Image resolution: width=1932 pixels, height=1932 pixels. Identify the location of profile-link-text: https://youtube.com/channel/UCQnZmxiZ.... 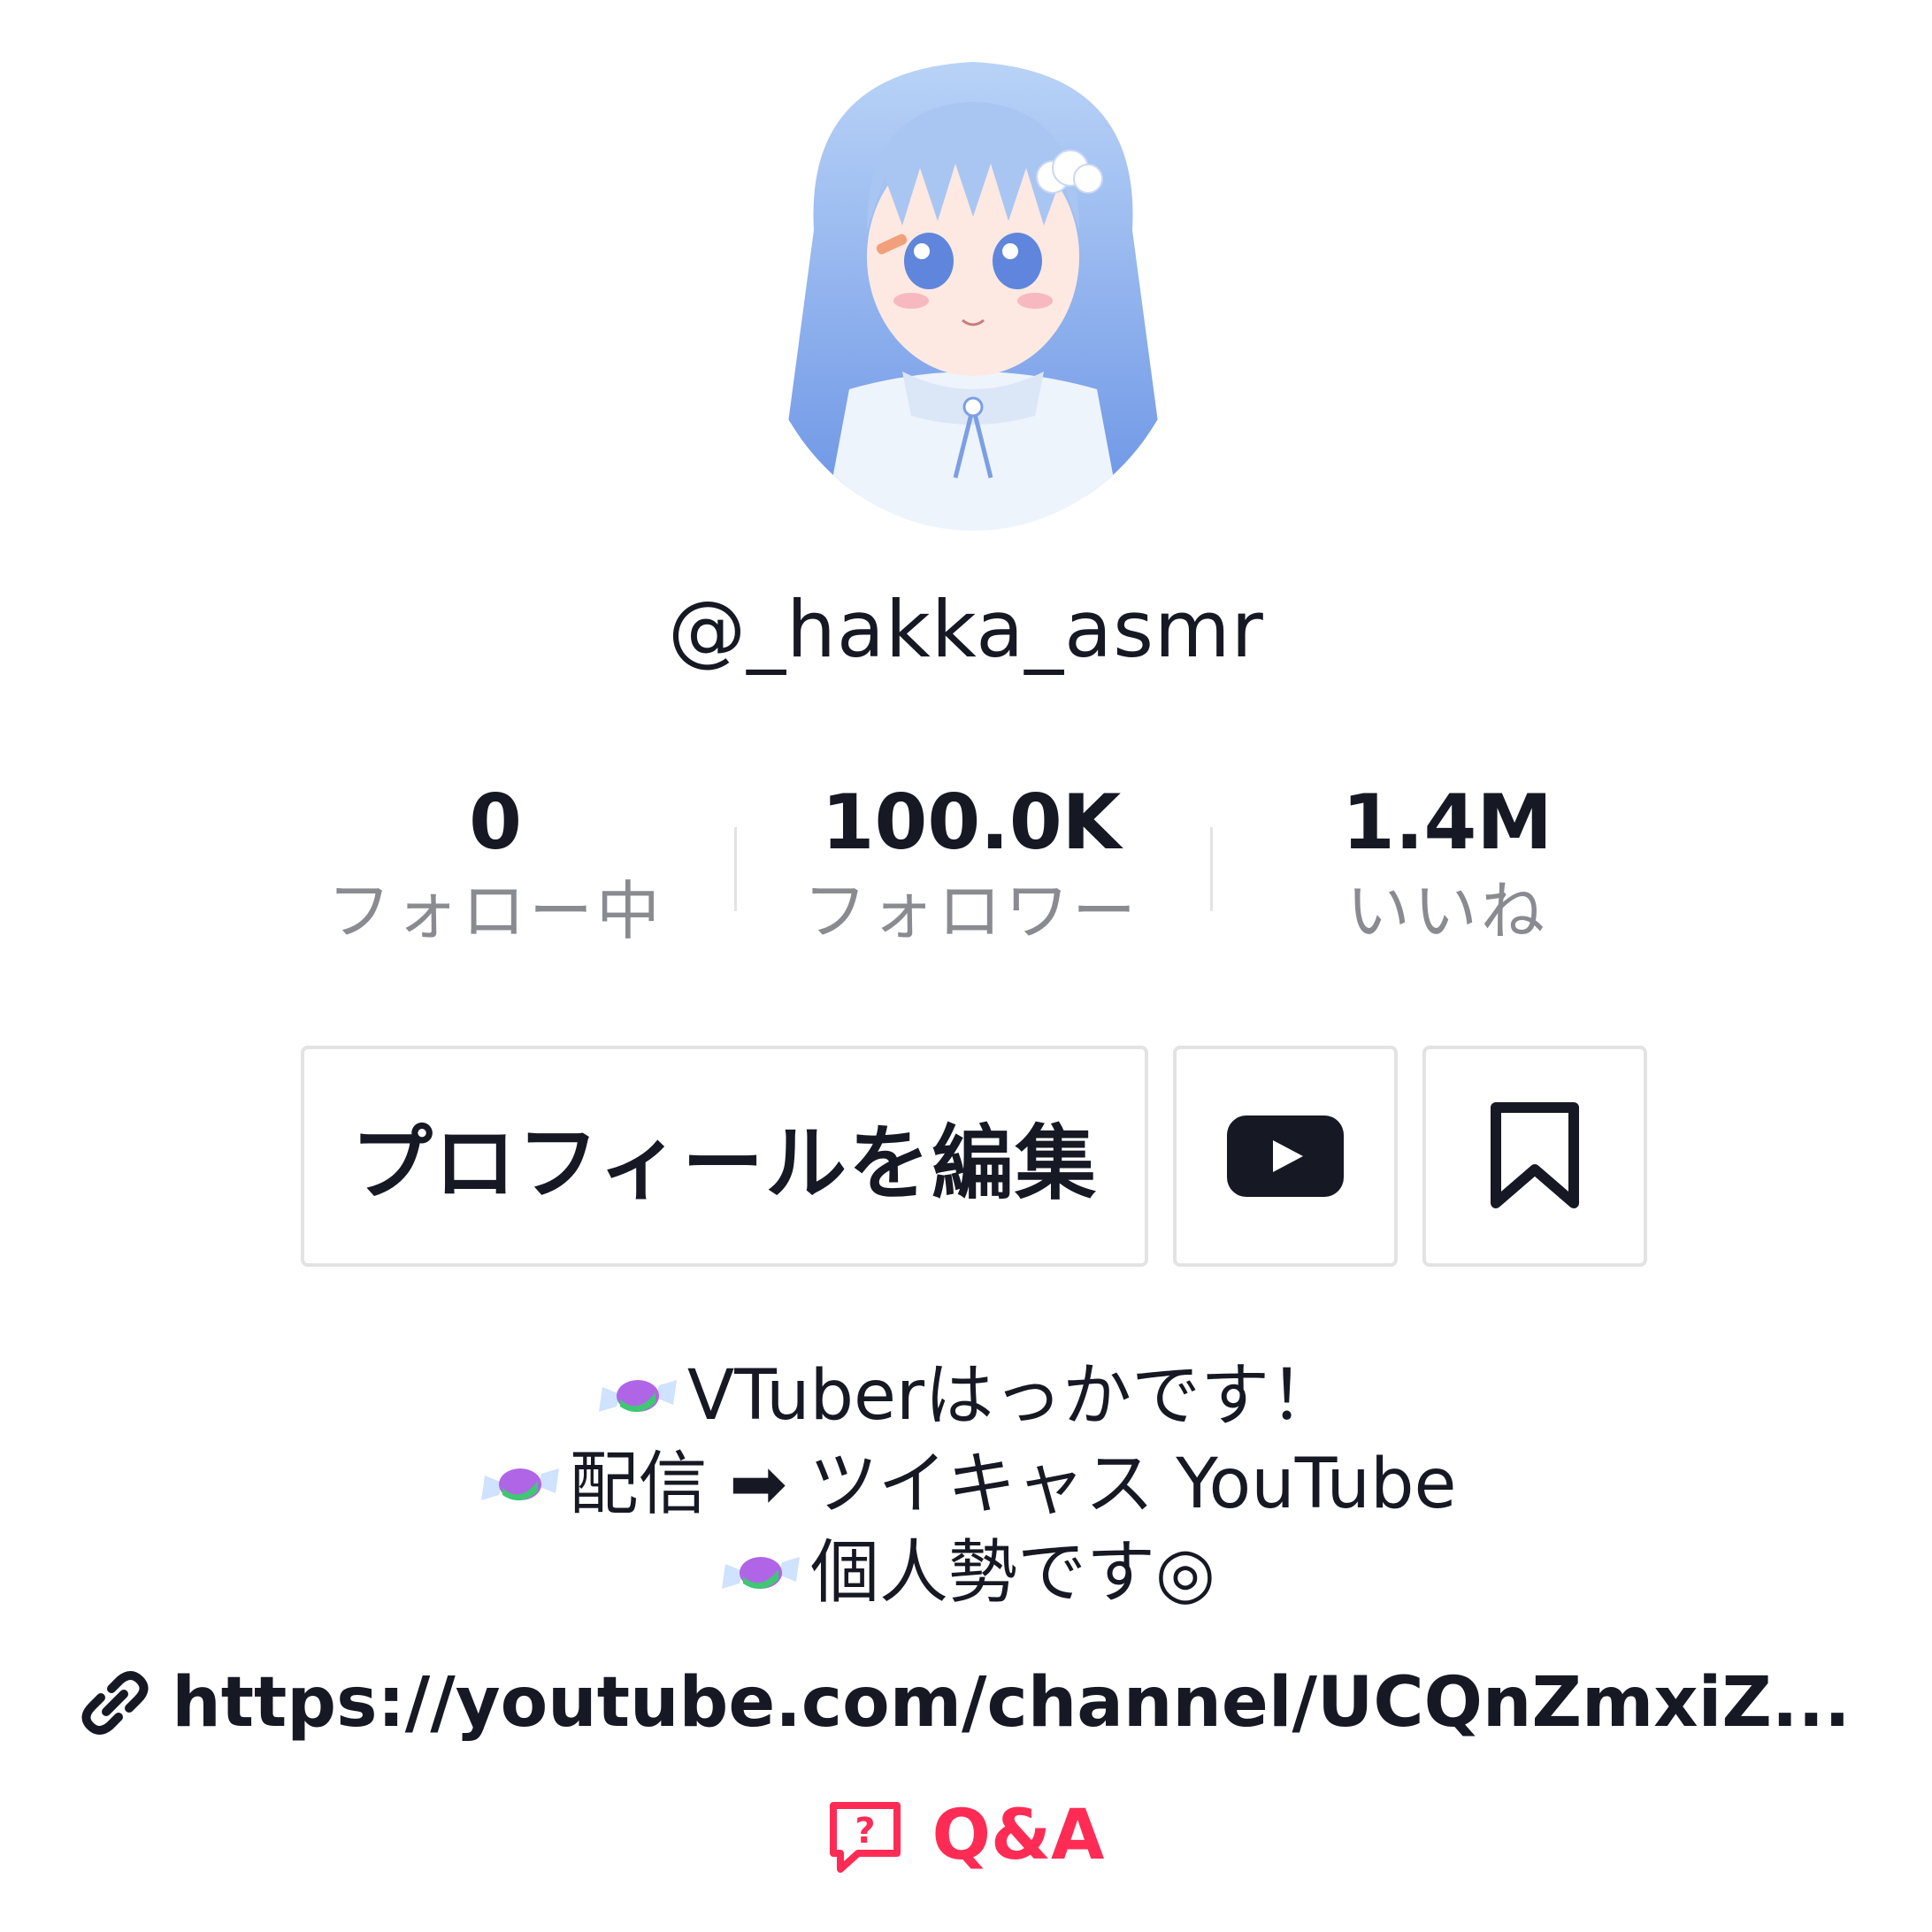
(1011, 1703).